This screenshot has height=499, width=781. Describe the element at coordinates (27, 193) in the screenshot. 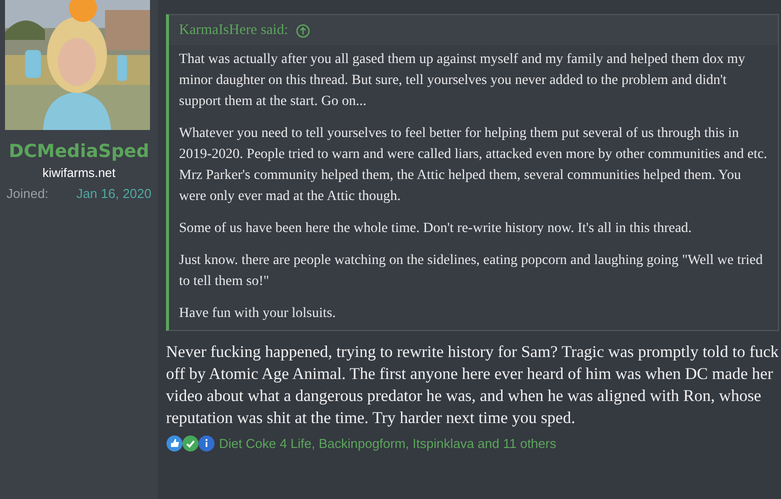

I see `joined-label: Joined:` at that location.